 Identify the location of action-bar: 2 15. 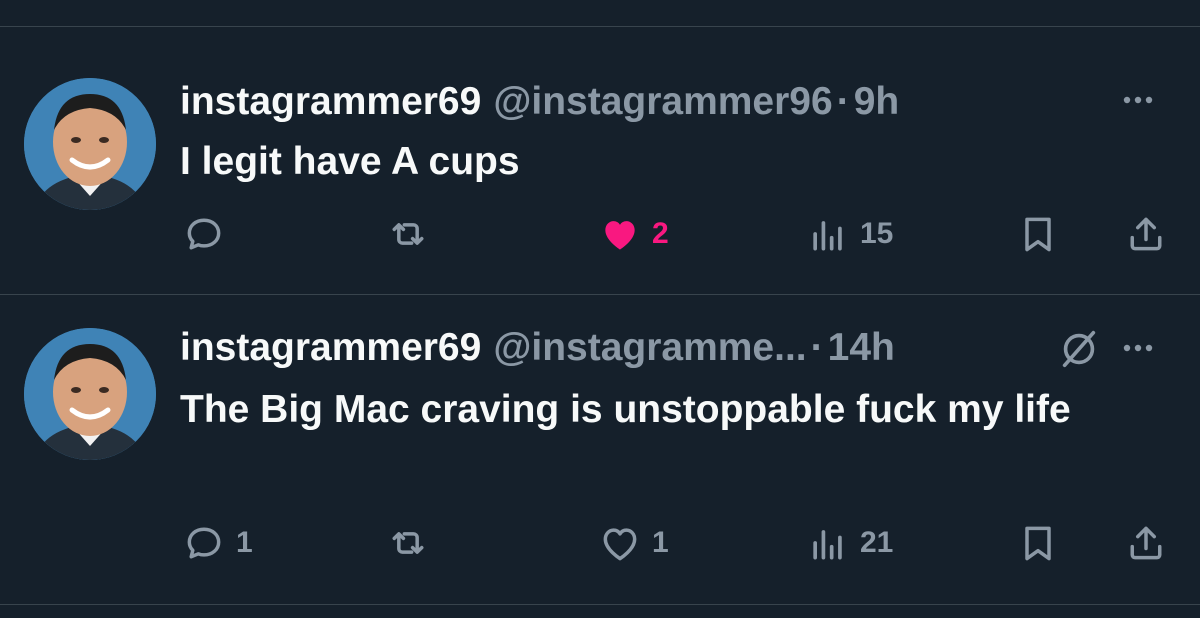
(600, 234).